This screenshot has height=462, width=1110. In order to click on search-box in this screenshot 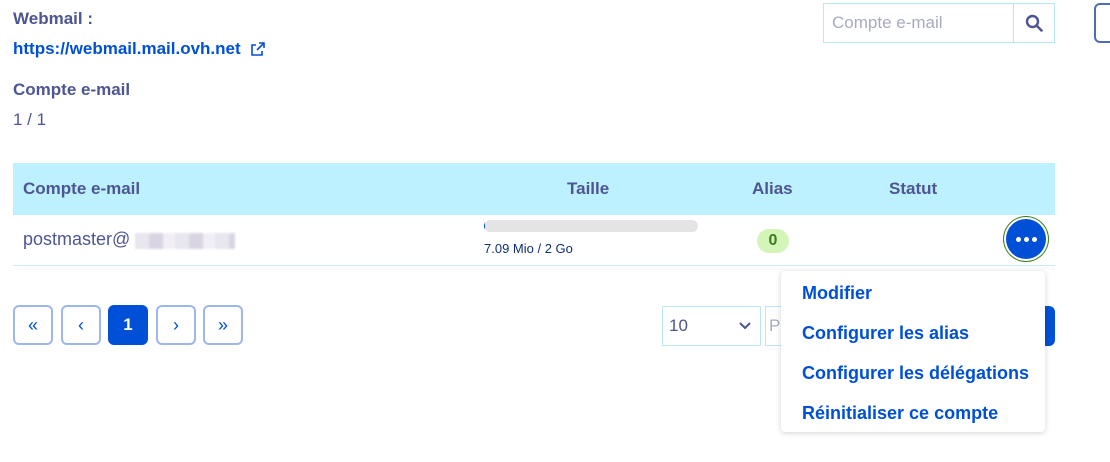, I will do `click(939, 23)`.